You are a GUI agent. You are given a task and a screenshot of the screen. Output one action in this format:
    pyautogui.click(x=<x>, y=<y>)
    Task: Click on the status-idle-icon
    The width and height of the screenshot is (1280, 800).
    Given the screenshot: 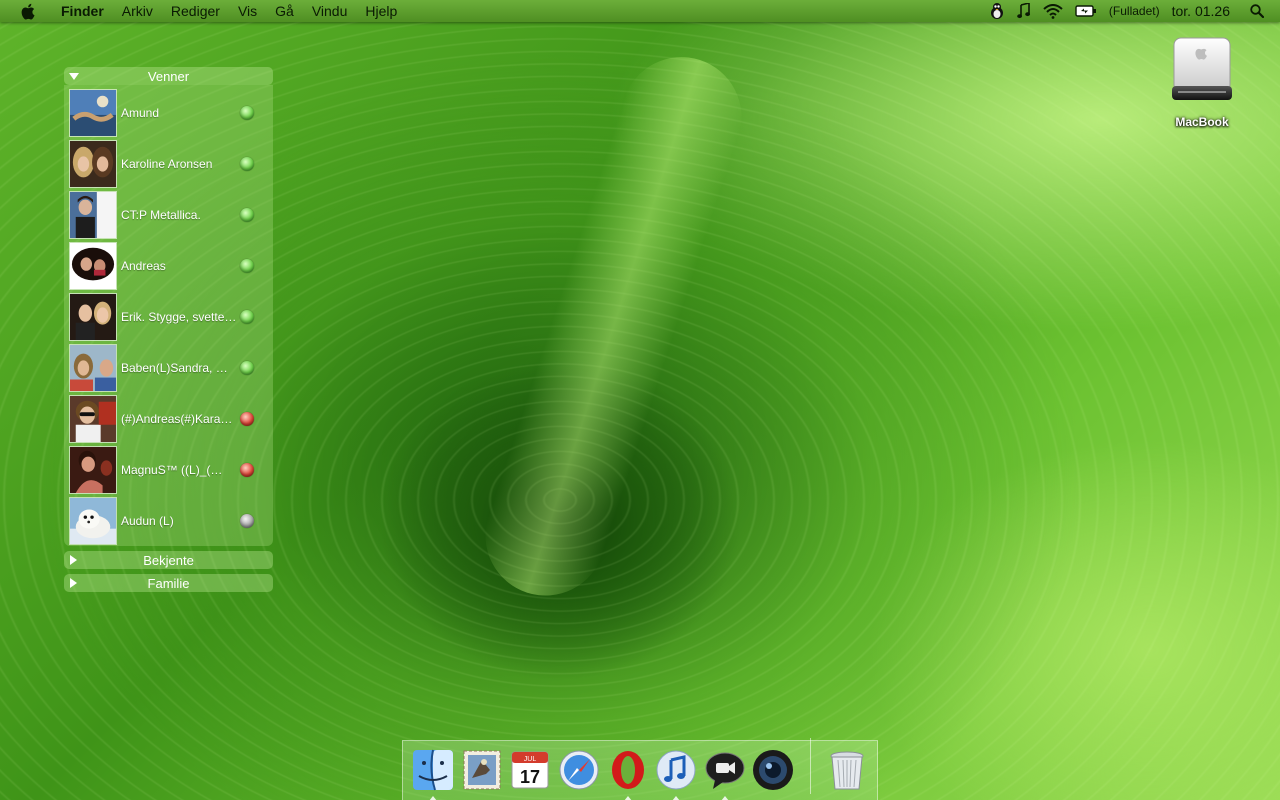 What is the action you would take?
    pyautogui.click(x=247, y=520)
    